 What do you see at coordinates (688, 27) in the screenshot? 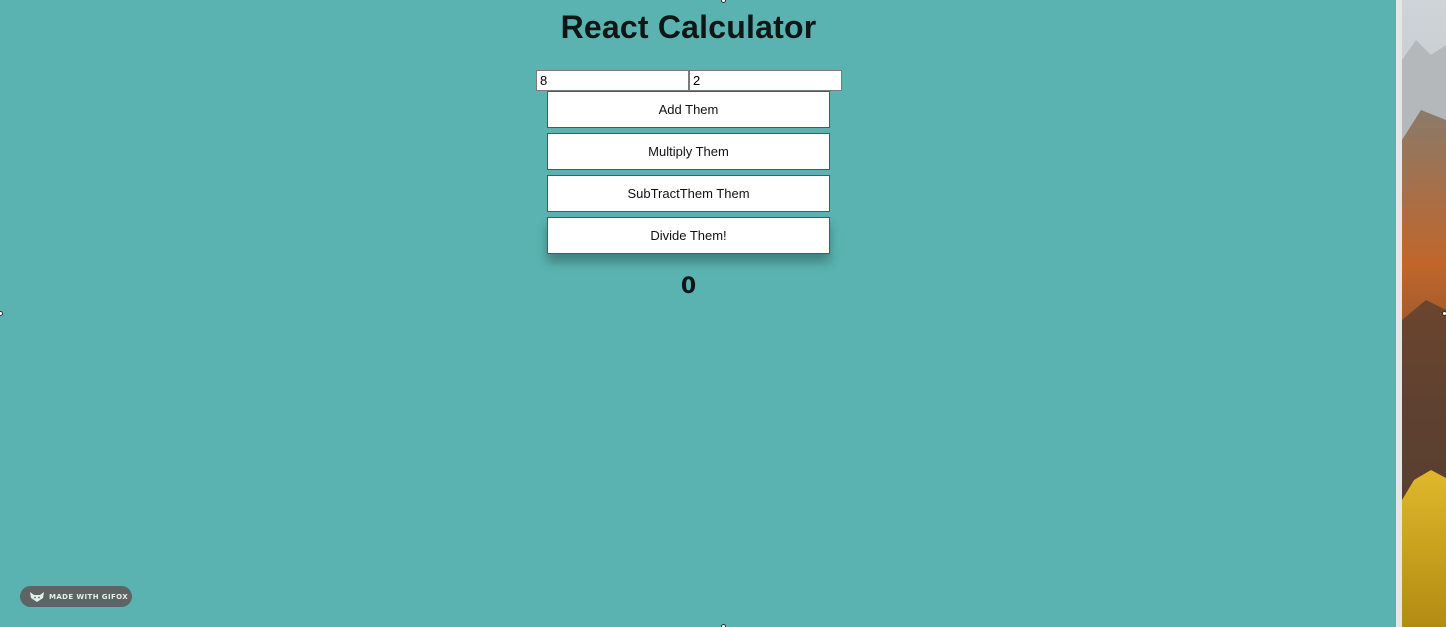
I see `page-title: React Calculator` at bounding box center [688, 27].